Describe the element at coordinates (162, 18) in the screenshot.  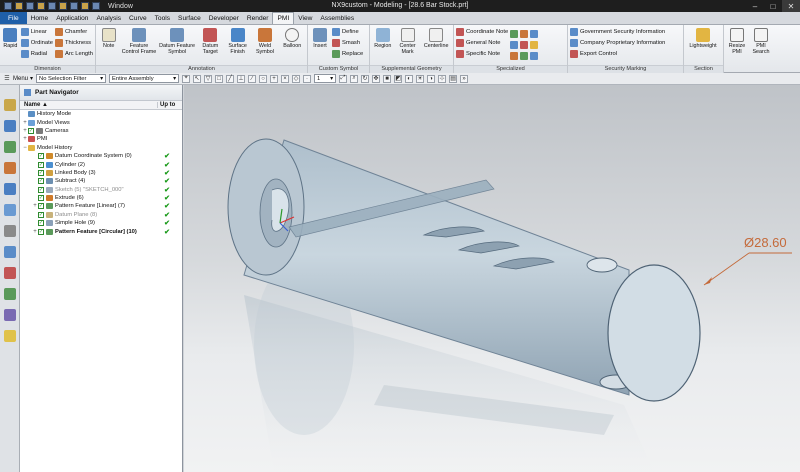
I see `tab-tools: Tools` at that location.